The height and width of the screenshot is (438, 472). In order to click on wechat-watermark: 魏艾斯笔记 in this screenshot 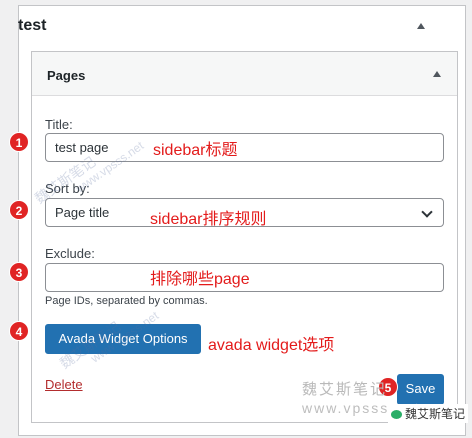, I will do `click(428, 413)`.